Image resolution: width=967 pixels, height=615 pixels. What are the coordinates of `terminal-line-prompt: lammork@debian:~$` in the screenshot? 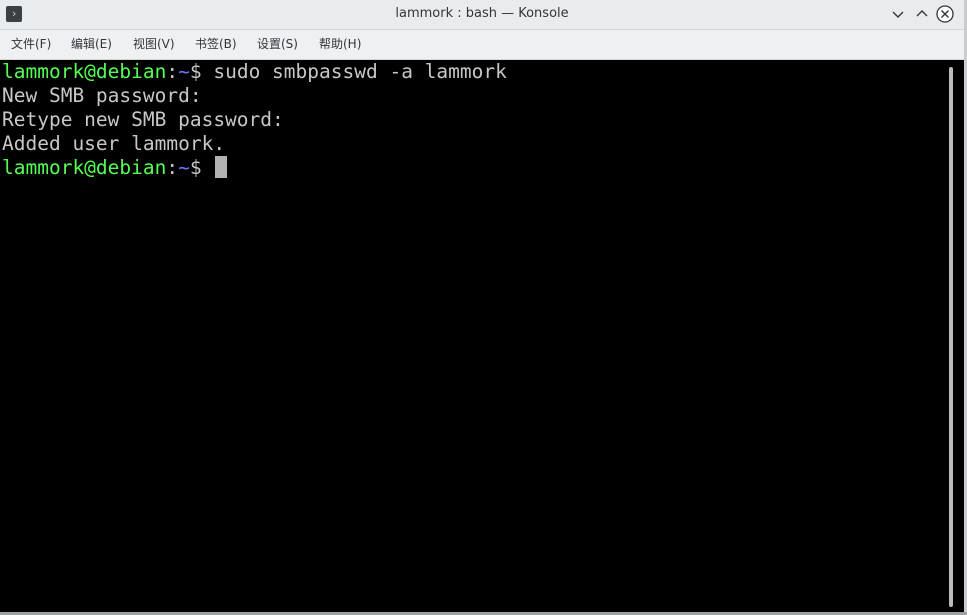 It's located at (115, 168).